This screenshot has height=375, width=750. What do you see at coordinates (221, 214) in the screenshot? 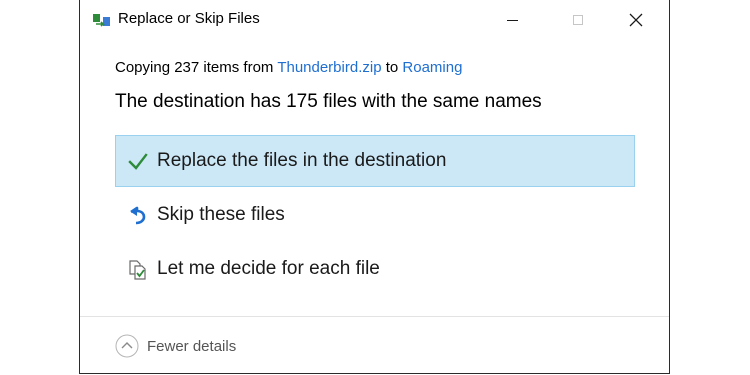
I see `skip-files-label: Skip these files` at bounding box center [221, 214].